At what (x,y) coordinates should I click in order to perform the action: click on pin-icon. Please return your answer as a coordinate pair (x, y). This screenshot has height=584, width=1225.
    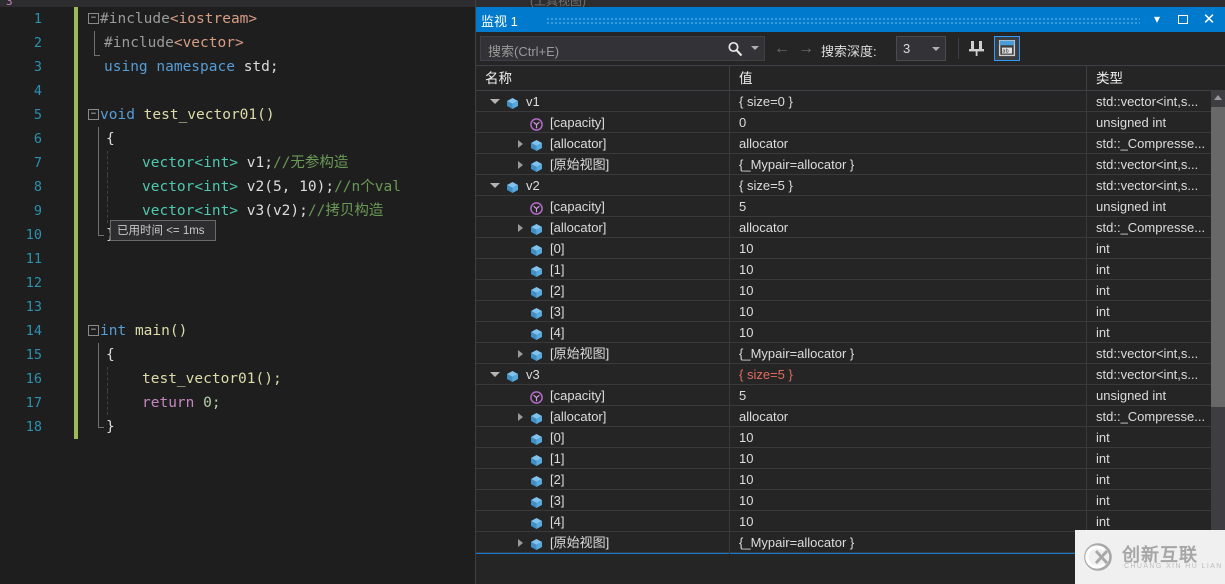
    Looking at the image, I should click on (978, 48).